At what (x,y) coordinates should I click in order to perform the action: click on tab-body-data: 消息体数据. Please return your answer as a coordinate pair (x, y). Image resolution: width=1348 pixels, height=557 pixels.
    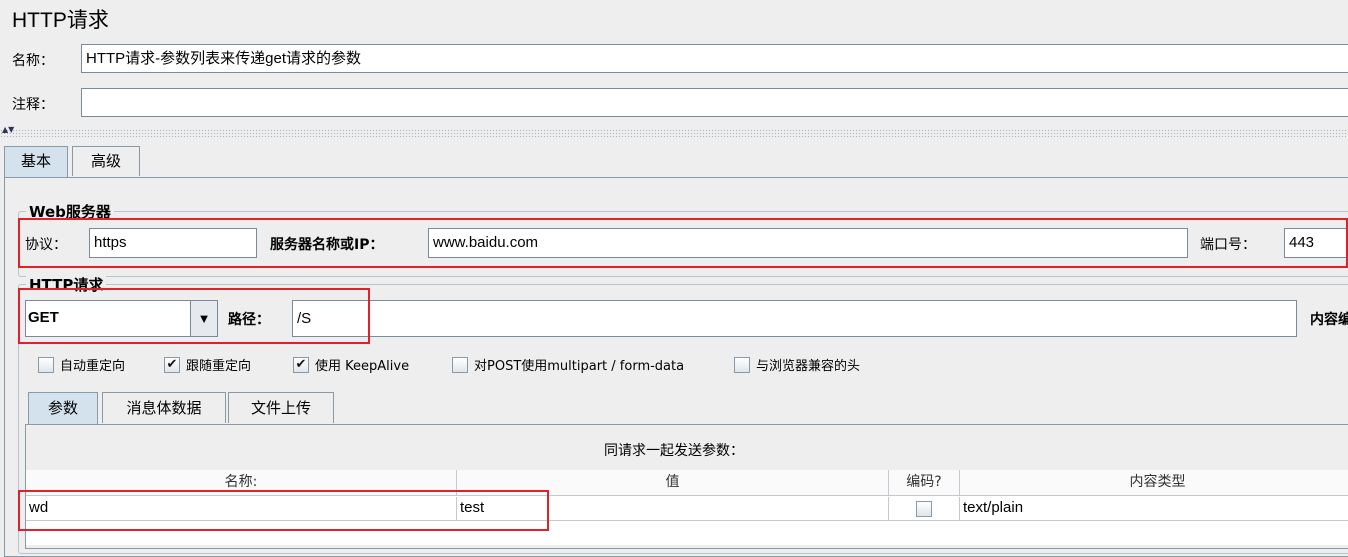
    Looking at the image, I should click on (164, 407).